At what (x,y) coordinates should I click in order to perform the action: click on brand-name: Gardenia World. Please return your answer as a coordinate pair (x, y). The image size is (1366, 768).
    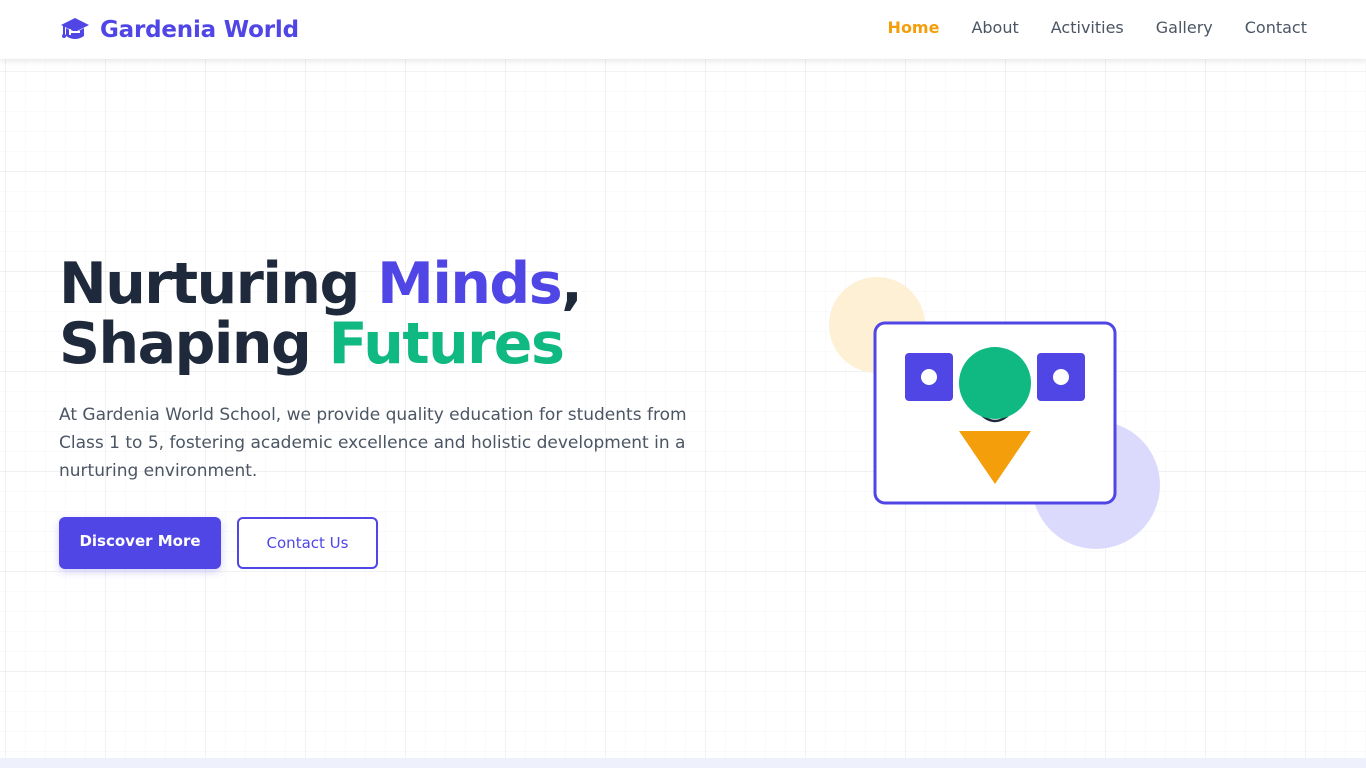
    Looking at the image, I should click on (199, 30).